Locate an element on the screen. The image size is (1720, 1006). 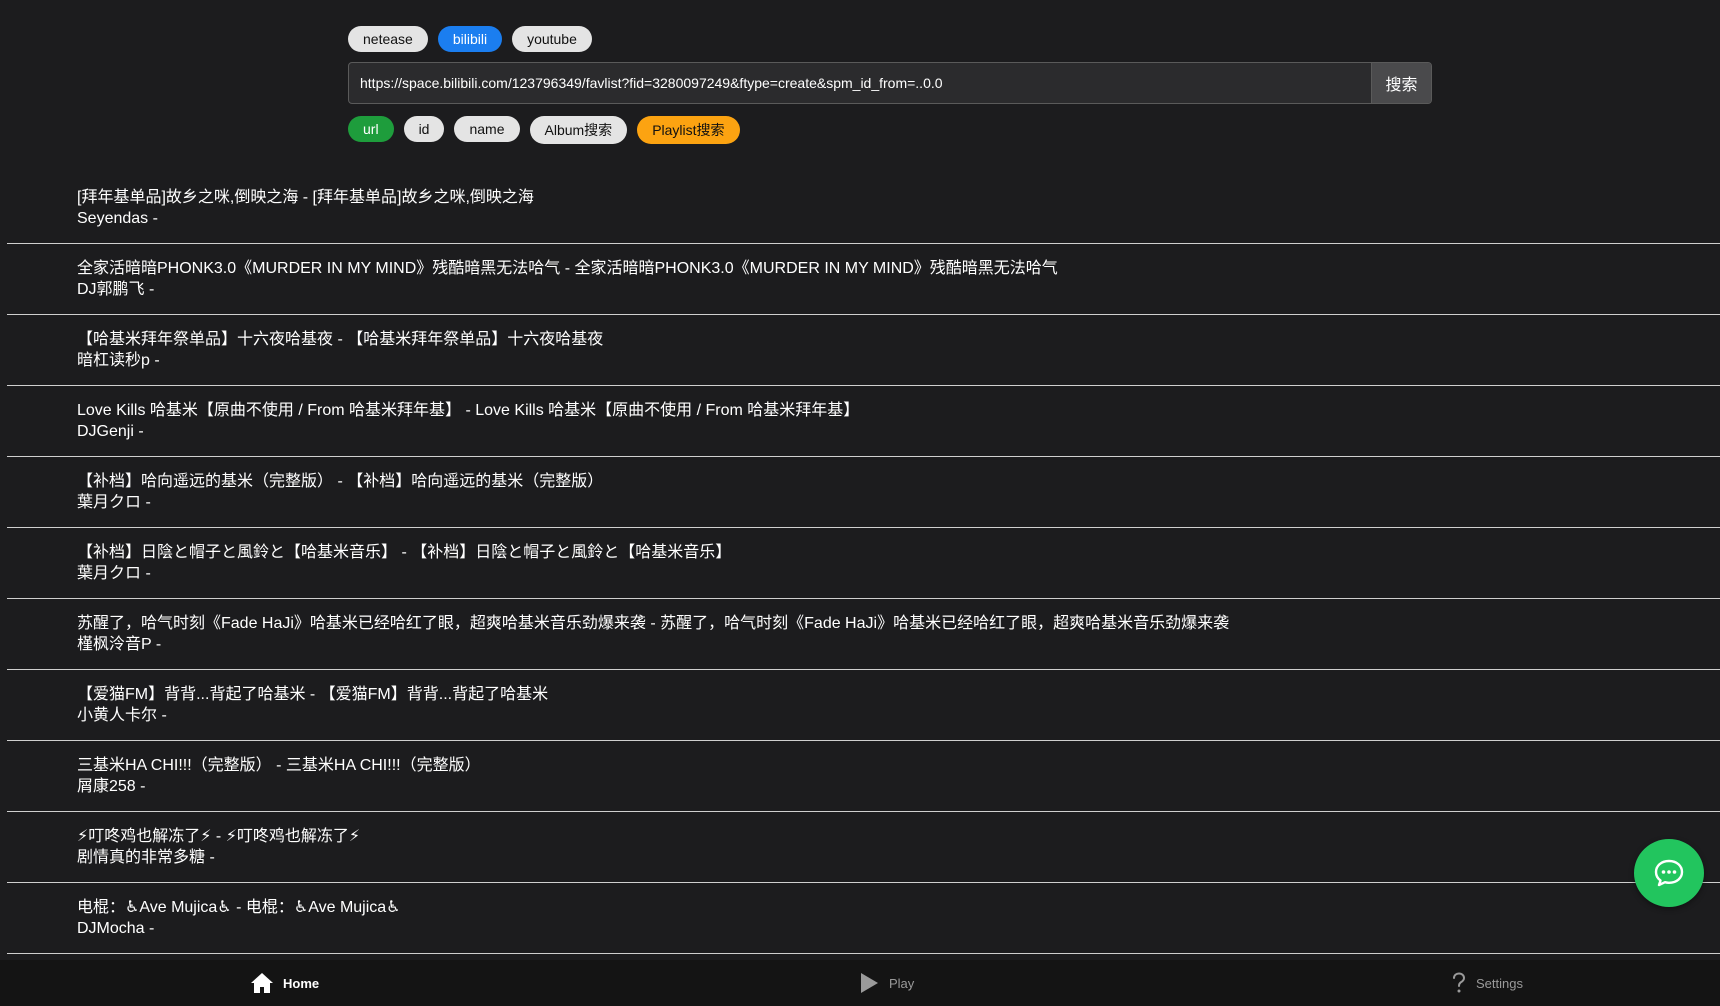
song-artist: 槿枫泠音P - is located at coordinates (119, 644).